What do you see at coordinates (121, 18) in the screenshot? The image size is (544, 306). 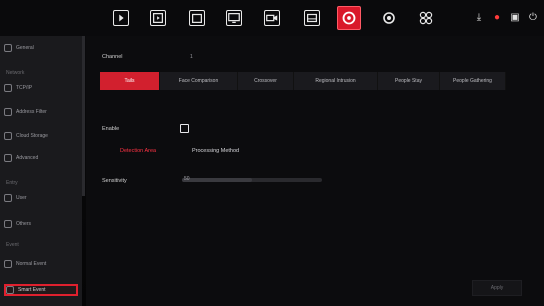 I see `play-icon` at bounding box center [121, 18].